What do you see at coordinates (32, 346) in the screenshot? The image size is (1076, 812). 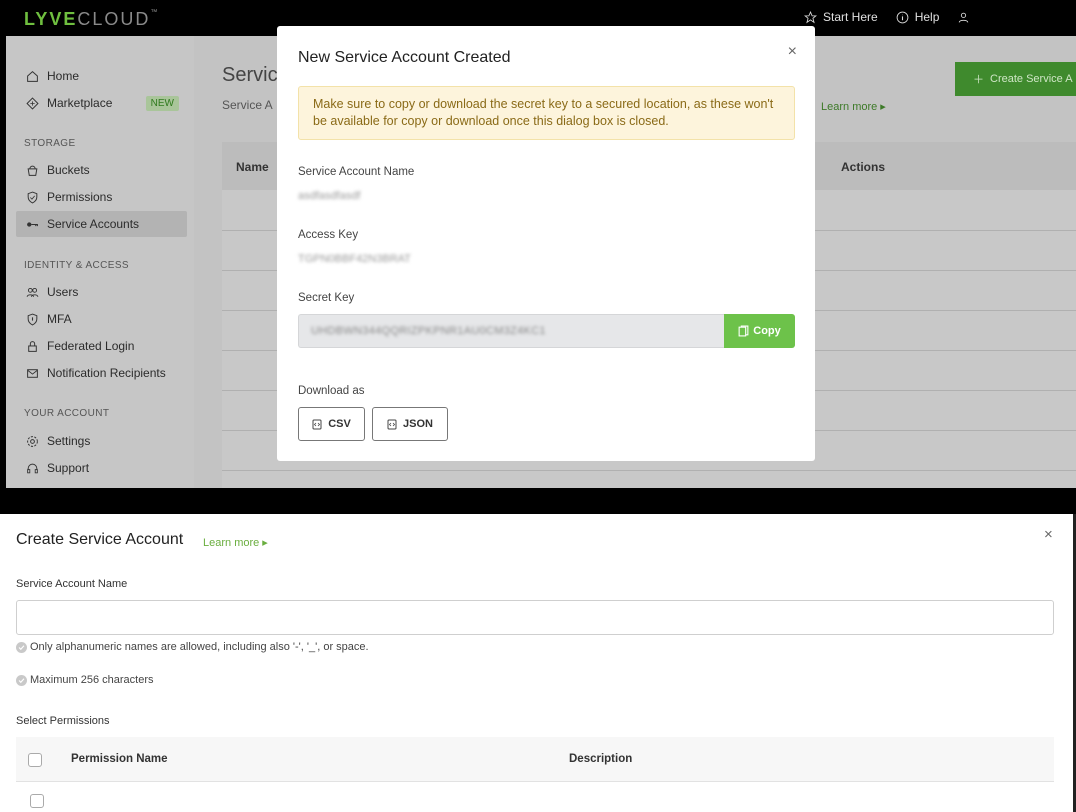 I see `lock-icon` at bounding box center [32, 346].